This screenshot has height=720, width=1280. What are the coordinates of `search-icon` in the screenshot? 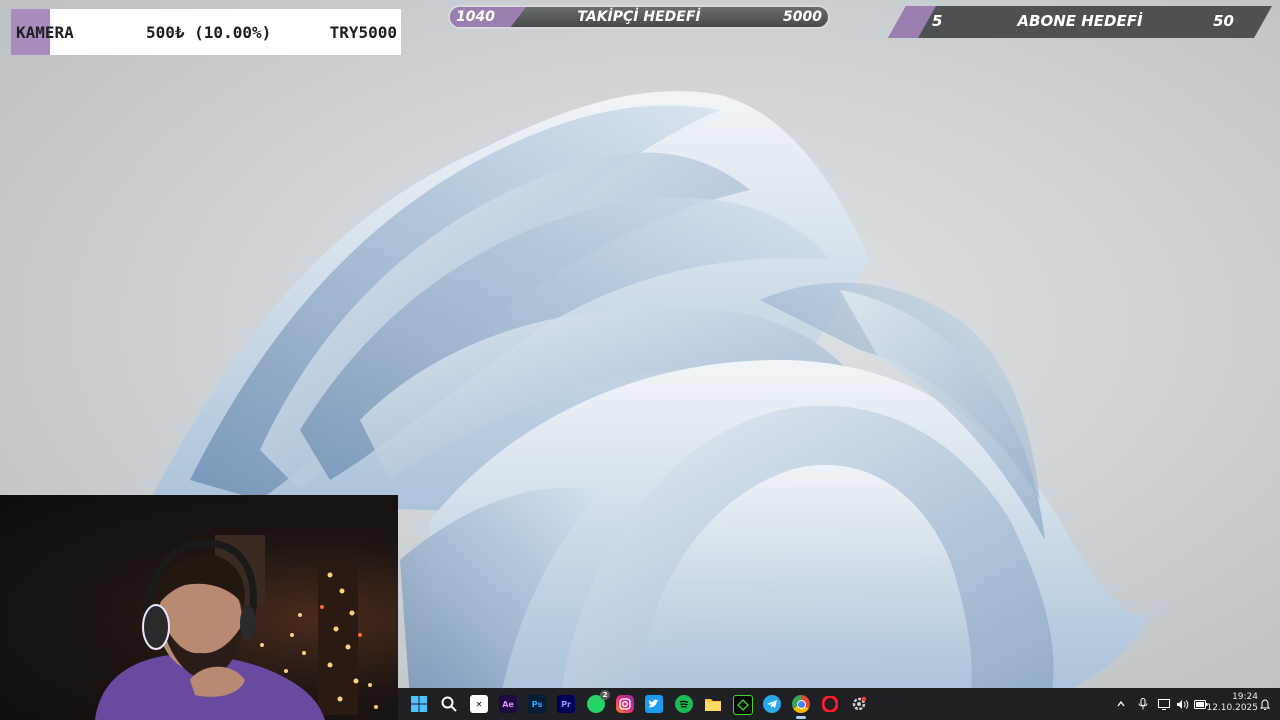 It's located at (449, 704).